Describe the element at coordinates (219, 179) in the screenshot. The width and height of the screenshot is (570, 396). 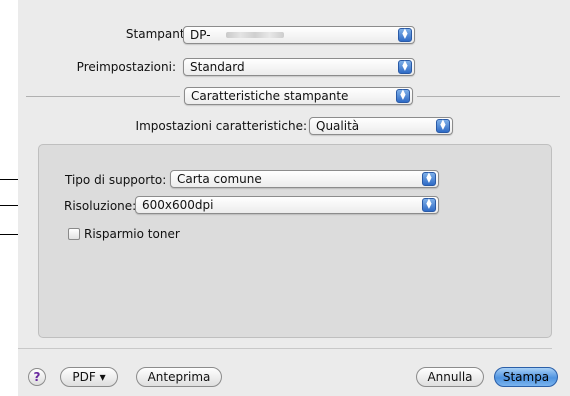
I see `media-type-value: Carta comune` at that location.